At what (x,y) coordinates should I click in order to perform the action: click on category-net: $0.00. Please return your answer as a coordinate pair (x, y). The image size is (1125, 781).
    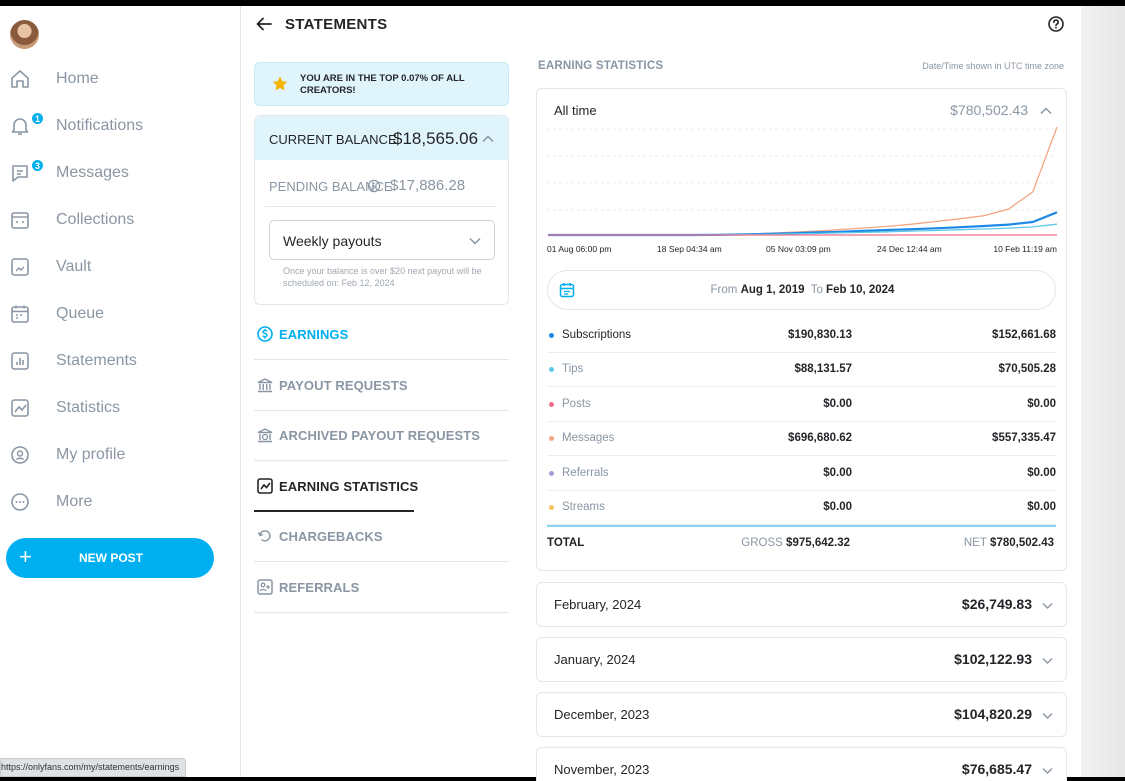
    Looking at the image, I should click on (1041, 403).